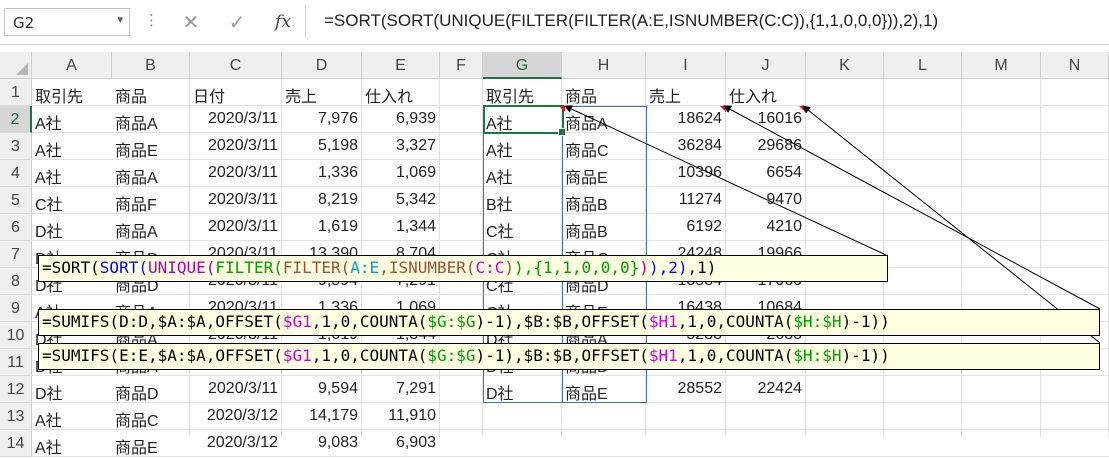 The width and height of the screenshot is (1109, 458). Describe the element at coordinates (123, 267) in the screenshot. I see `formula-token: SORT(` at that location.